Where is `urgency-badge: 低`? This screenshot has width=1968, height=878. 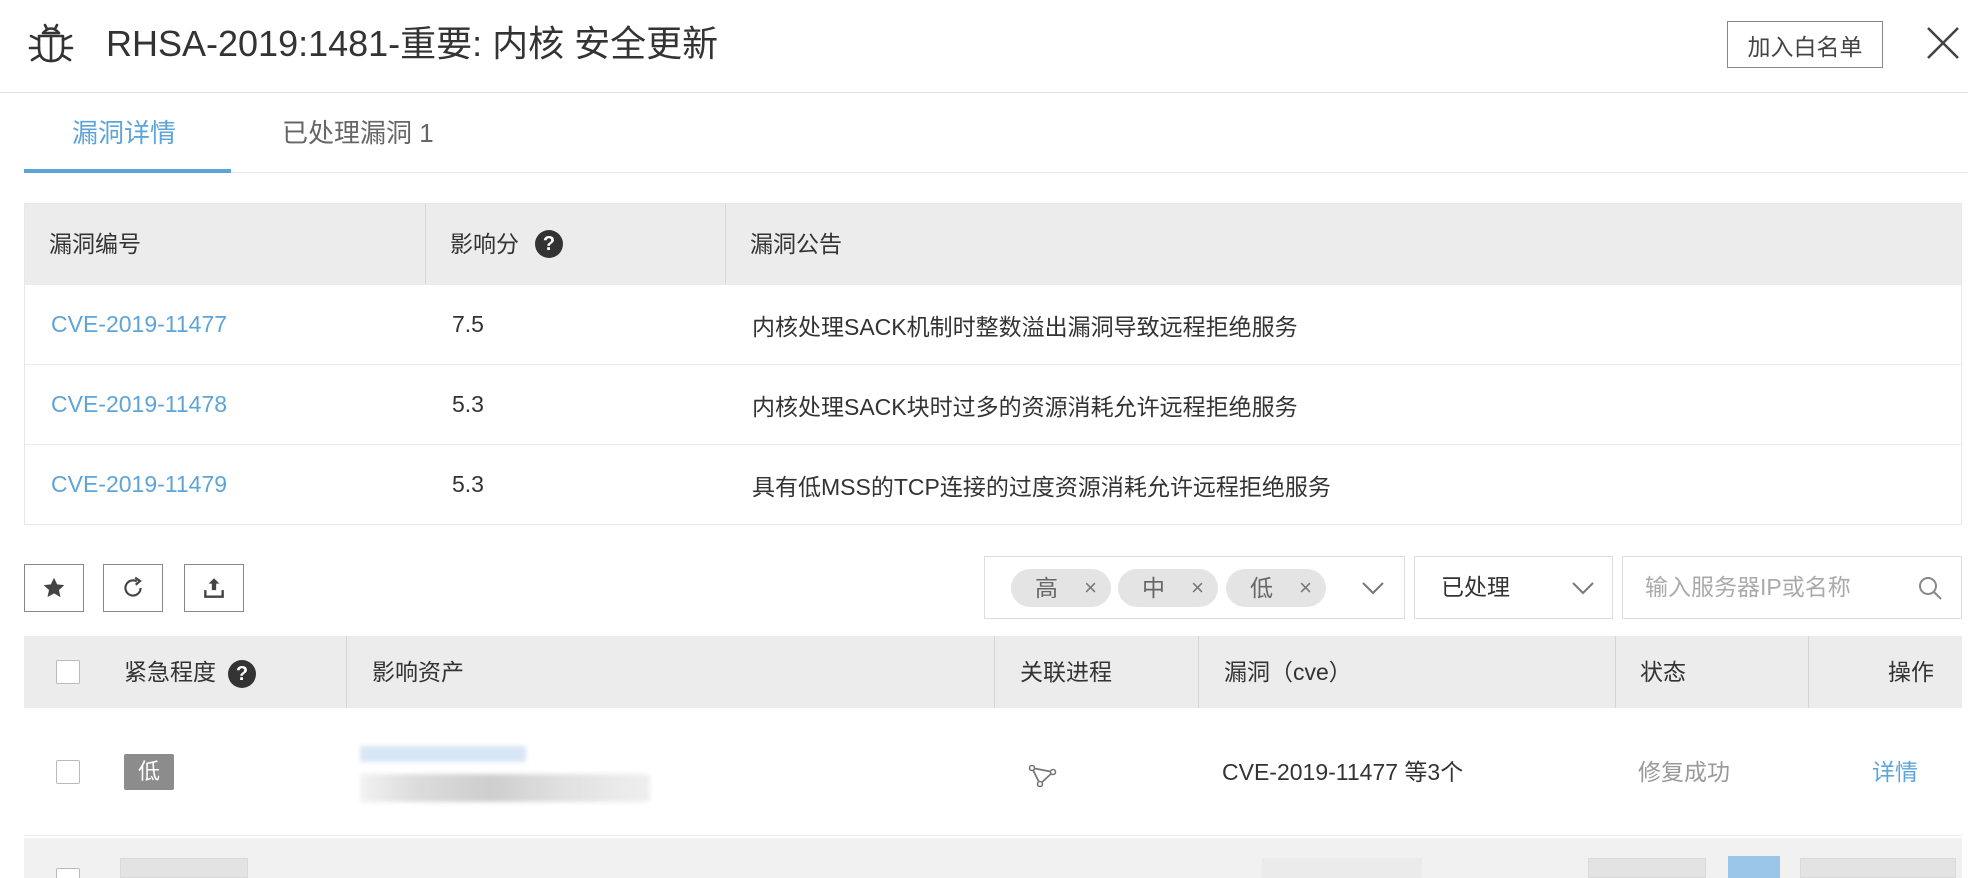
urgency-badge: 低 is located at coordinates (149, 772).